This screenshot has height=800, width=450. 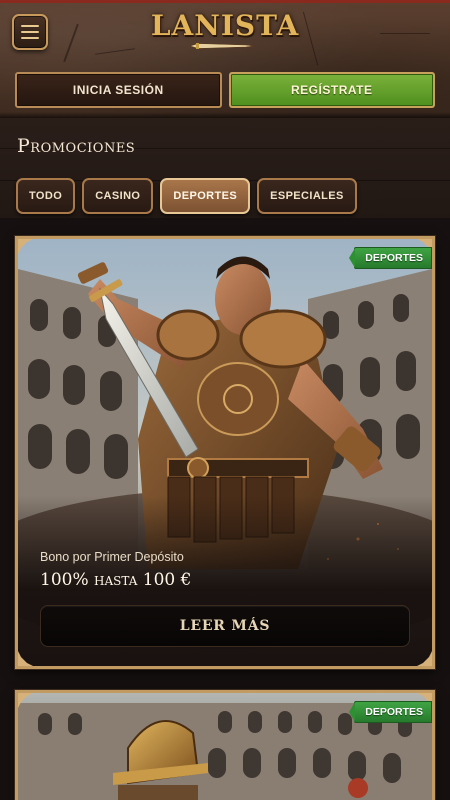 I want to click on promotion-subtitle: Bono por Primer Depósito, so click(x=112, y=557).